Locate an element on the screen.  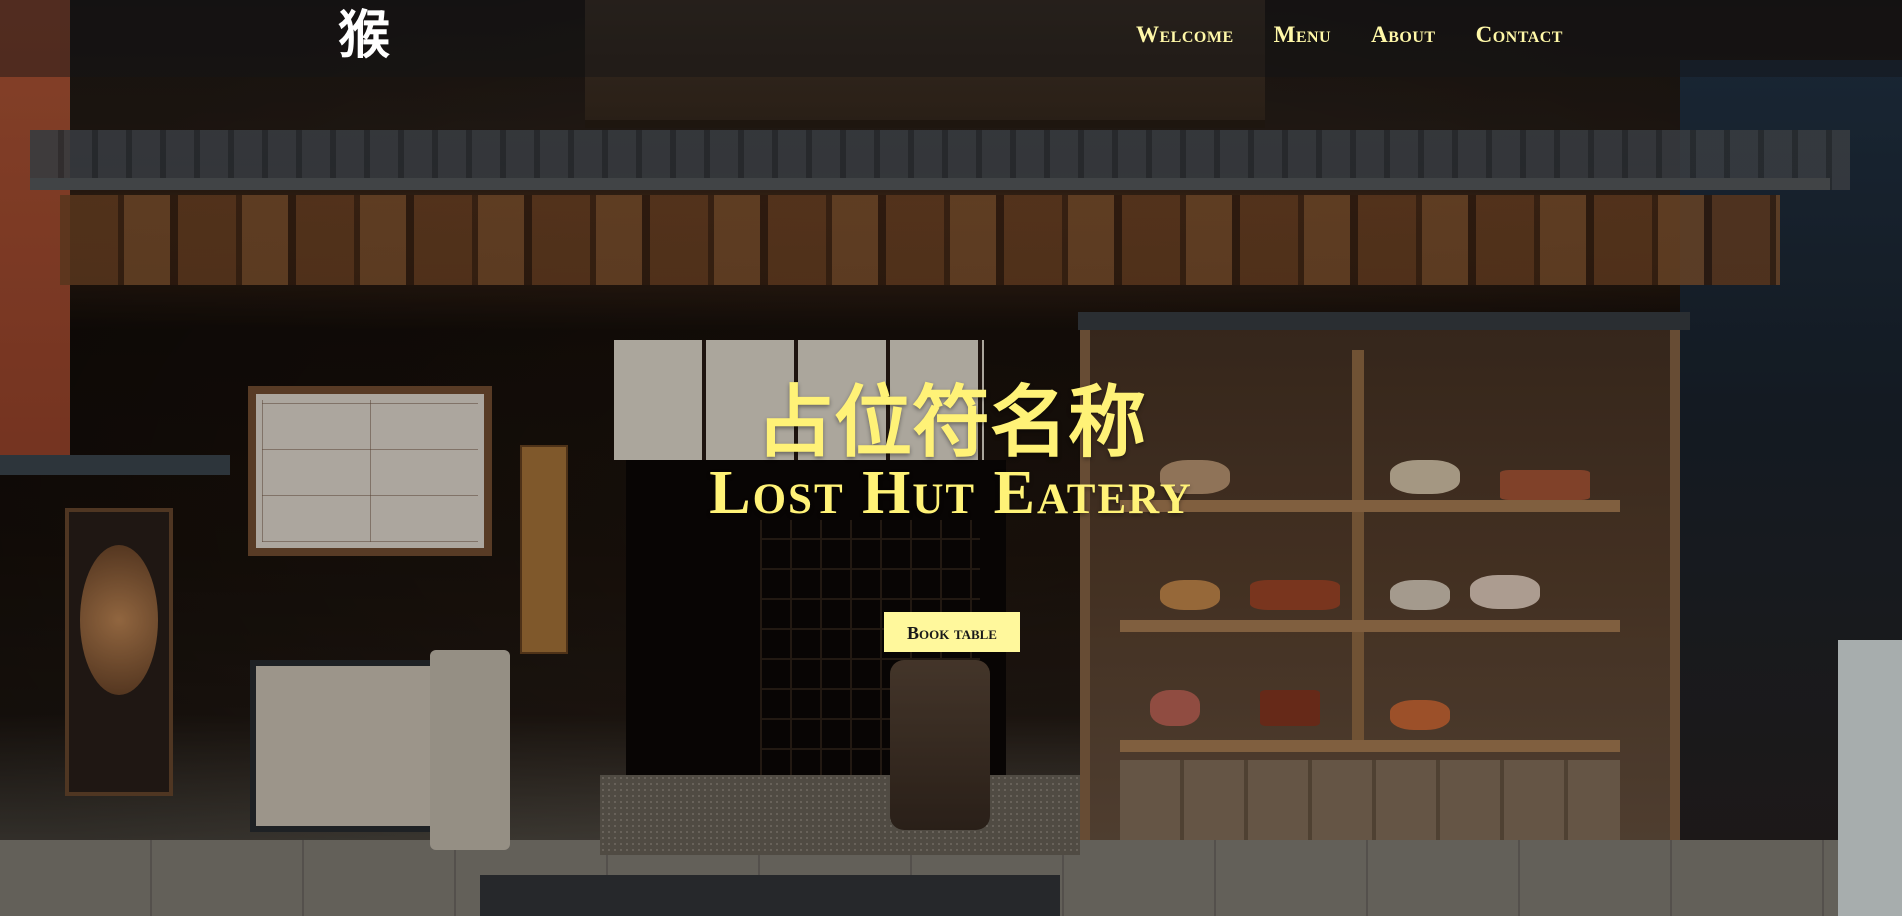
book-table-button: Book table is located at coordinates (952, 632).